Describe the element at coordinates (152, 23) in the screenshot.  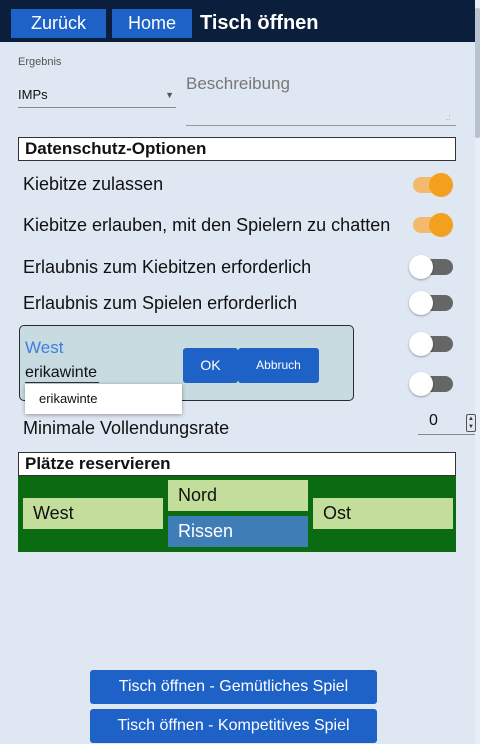
I see `home-button: Home` at that location.